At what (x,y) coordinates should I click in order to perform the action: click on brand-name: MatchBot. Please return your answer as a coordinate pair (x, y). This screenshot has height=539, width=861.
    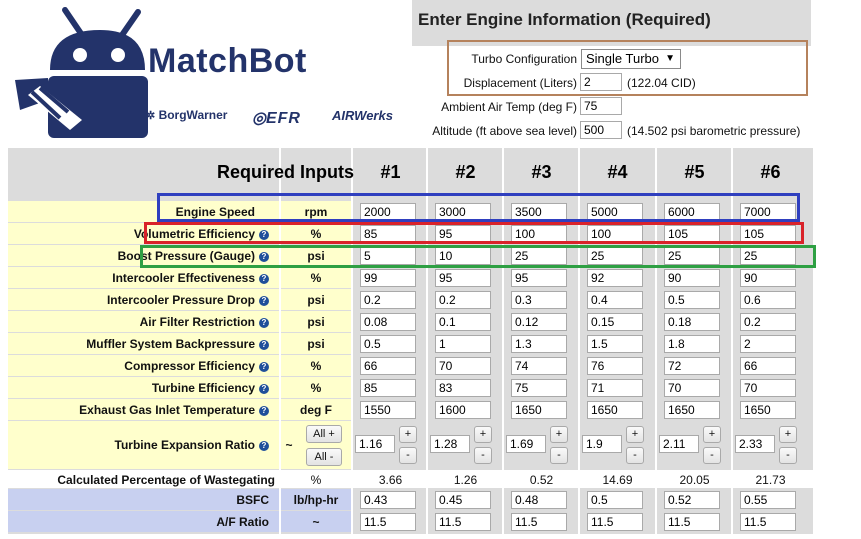
    Looking at the image, I should click on (227, 61).